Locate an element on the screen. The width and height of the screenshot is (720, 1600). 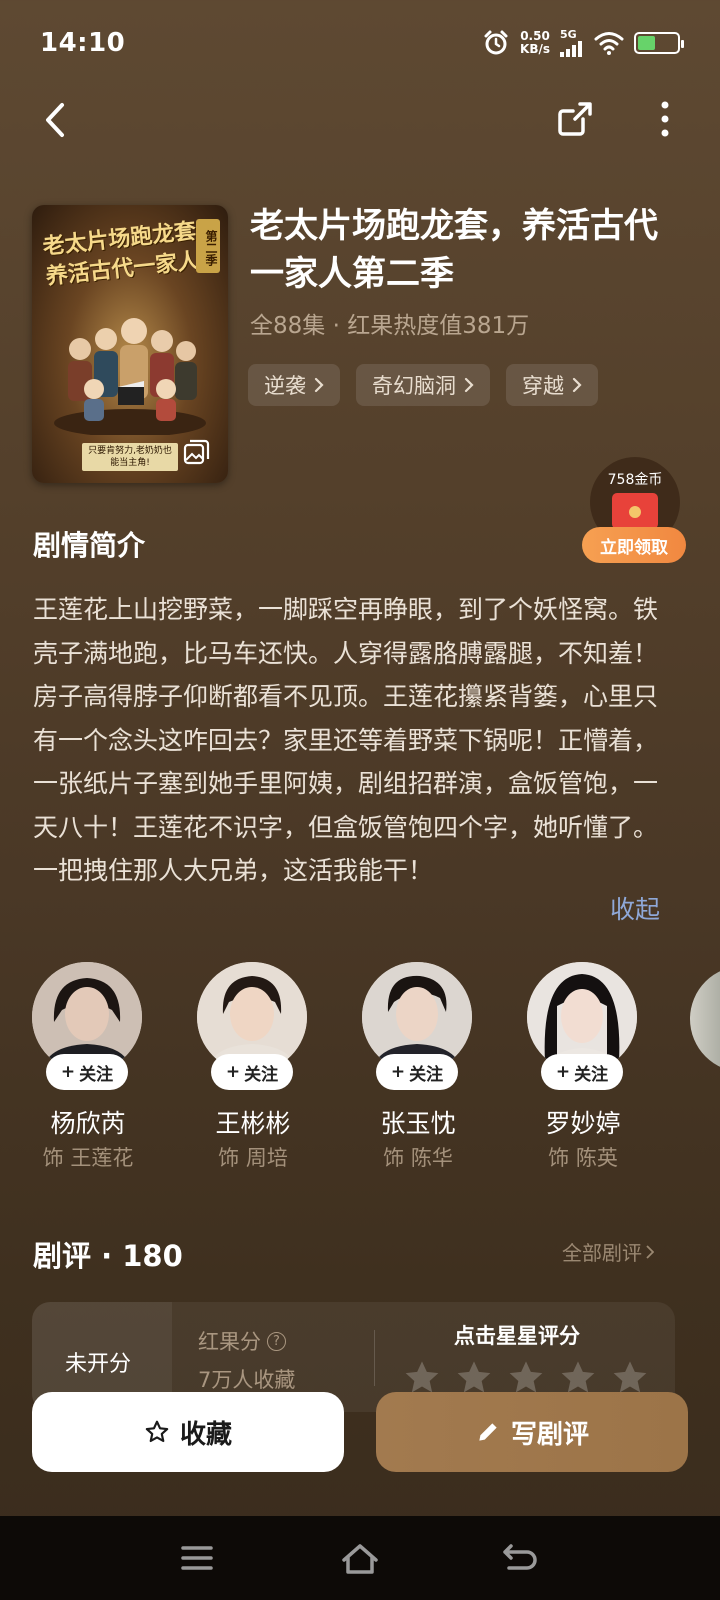
share-icon is located at coordinates (575, 119).